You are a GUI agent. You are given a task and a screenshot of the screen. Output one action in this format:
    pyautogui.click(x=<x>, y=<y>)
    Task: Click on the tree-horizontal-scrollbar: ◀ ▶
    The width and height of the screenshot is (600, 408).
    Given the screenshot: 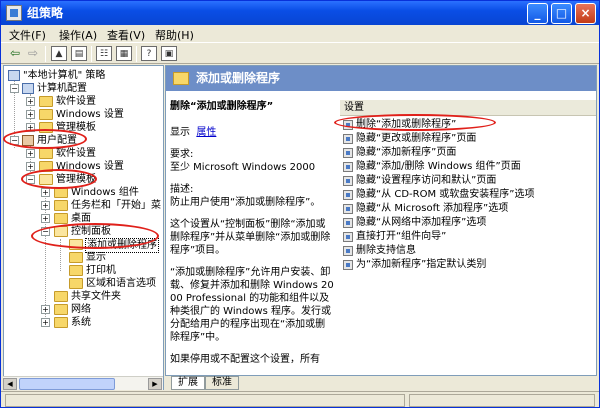 What is the action you would take?
    pyautogui.click(x=83, y=383)
    